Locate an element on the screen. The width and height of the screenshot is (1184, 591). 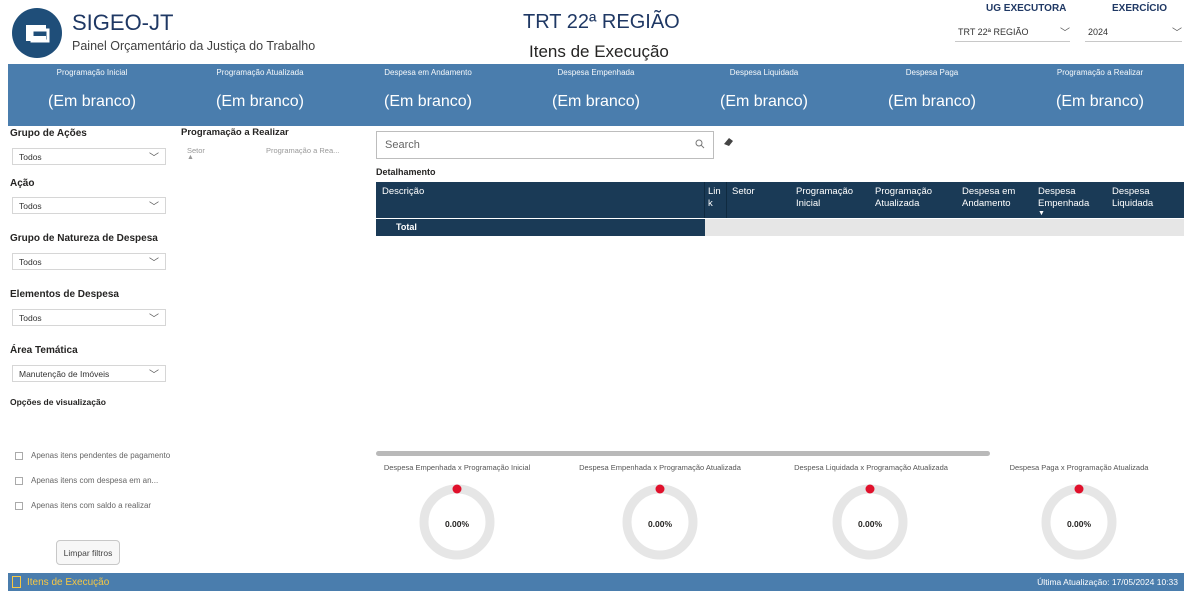
checkbox-pendentes-pagamento: Apenas itens pendentes de pagamento is located at coordinates (92, 455).